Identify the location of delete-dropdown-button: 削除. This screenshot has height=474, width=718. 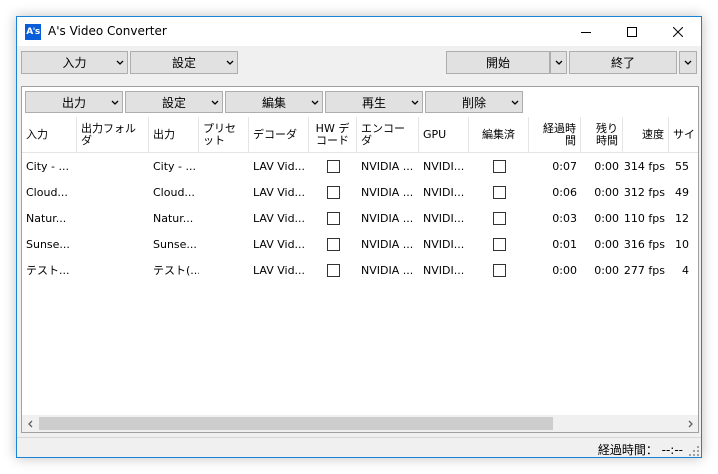
(474, 102).